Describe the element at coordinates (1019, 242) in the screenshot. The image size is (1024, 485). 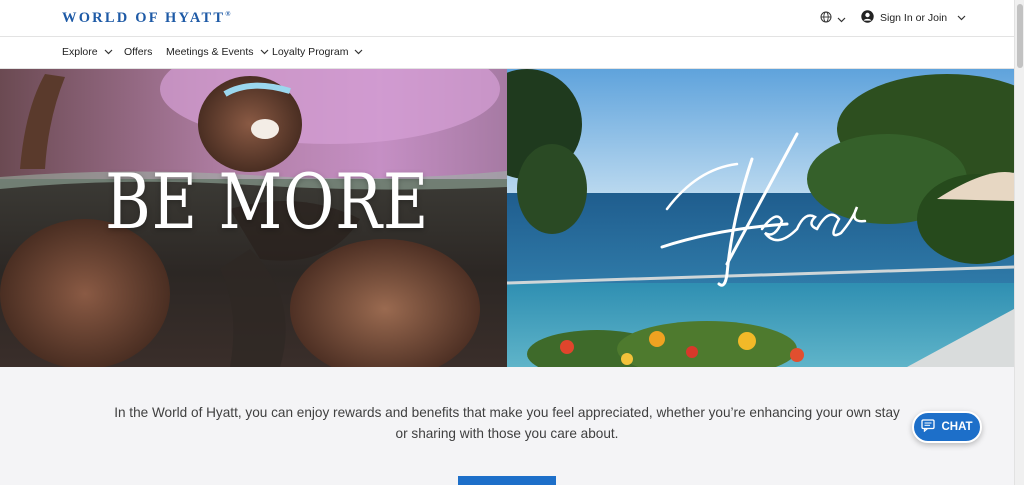
I see `page-scrollbar` at that location.